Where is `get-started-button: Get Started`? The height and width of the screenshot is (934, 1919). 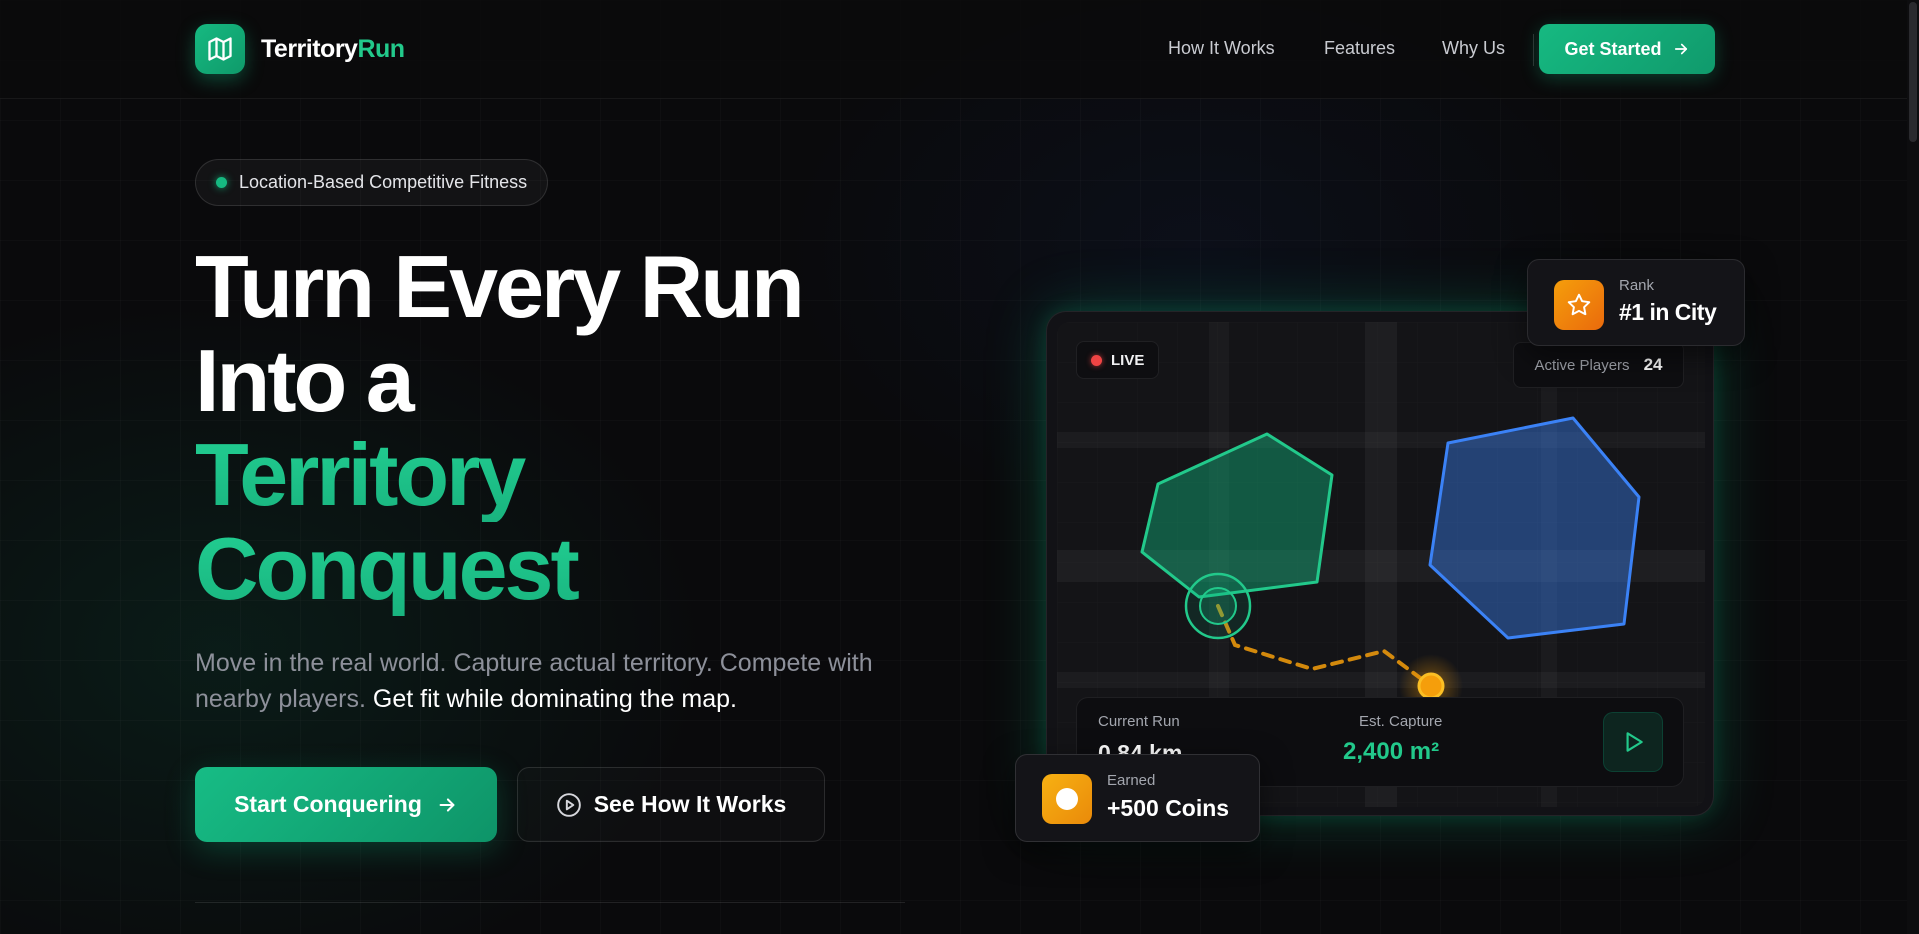
get-started-button: Get Started is located at coordinates (1627, 49).